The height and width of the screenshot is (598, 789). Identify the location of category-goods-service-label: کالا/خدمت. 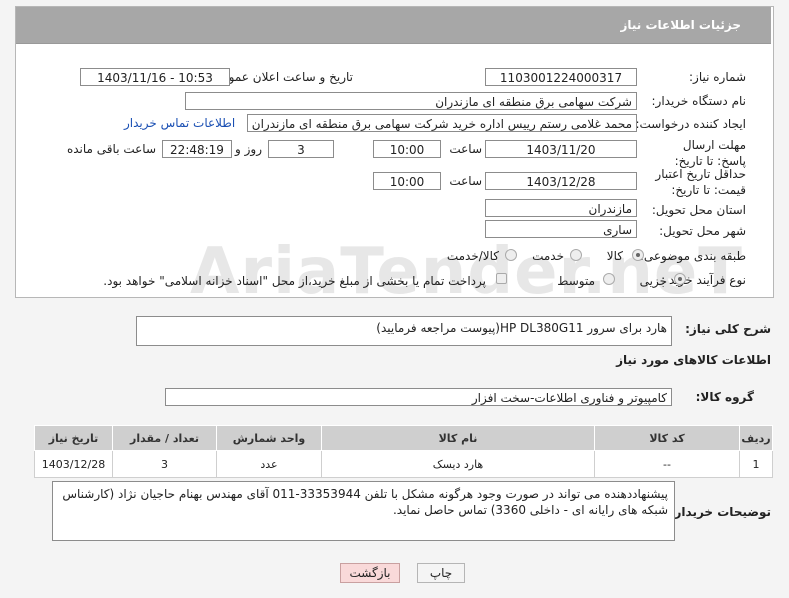
(472, 256).